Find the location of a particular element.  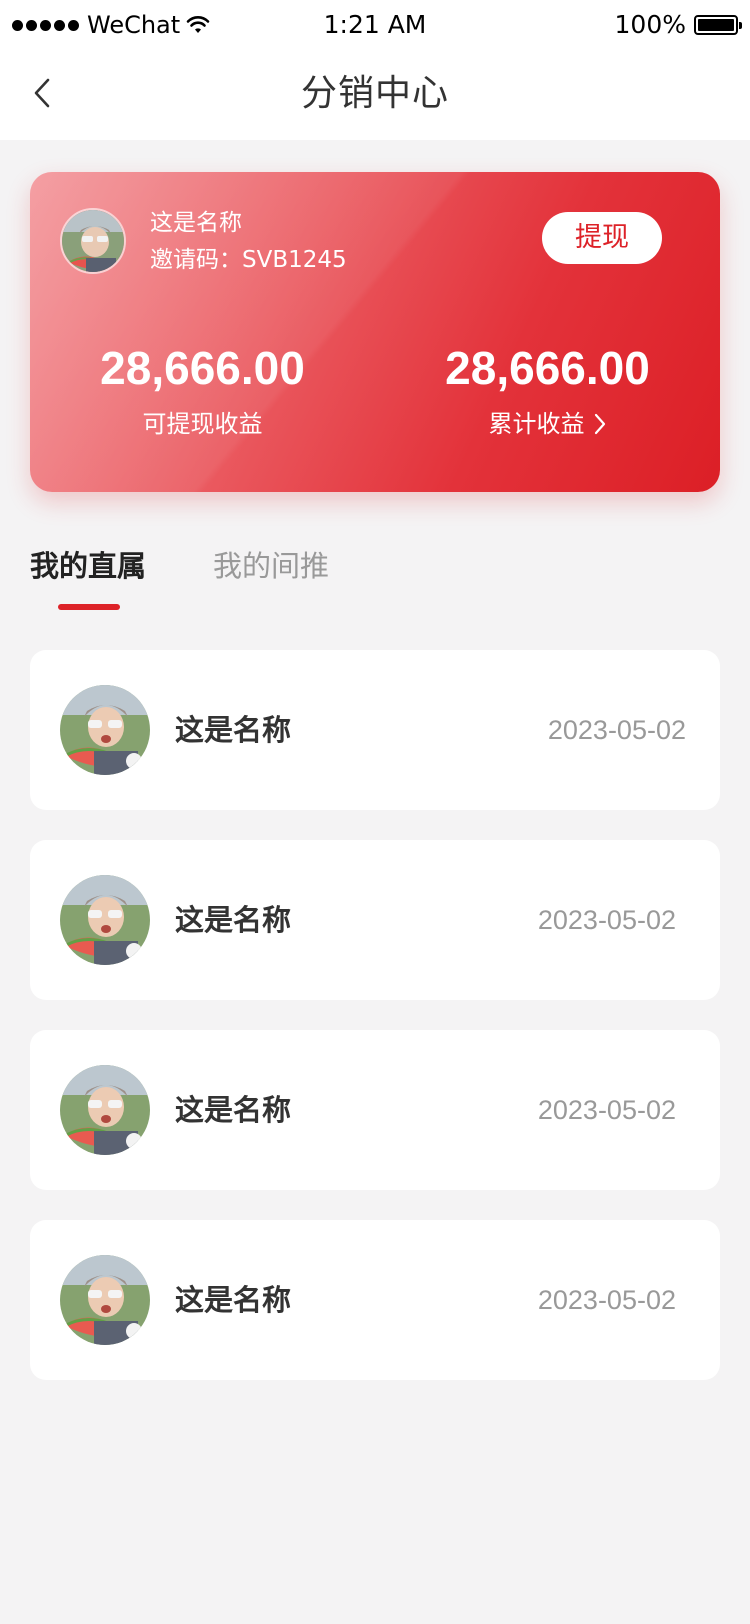

withdrawable-label: 可提现收益 is located at coordinates (202, 424).